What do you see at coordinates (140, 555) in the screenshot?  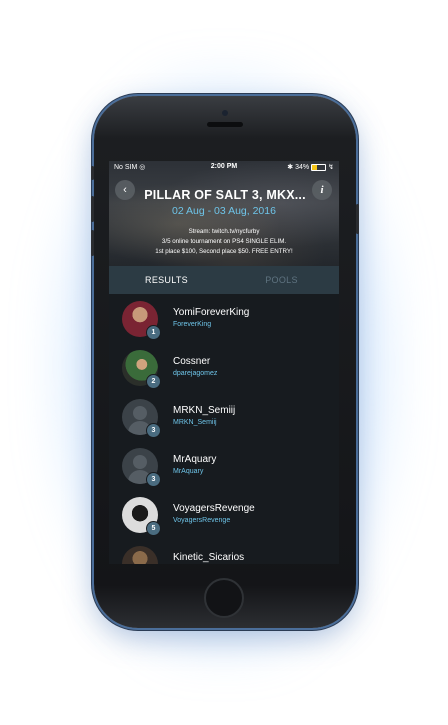 I see `player-avatar` at bounding box center [140, 555].